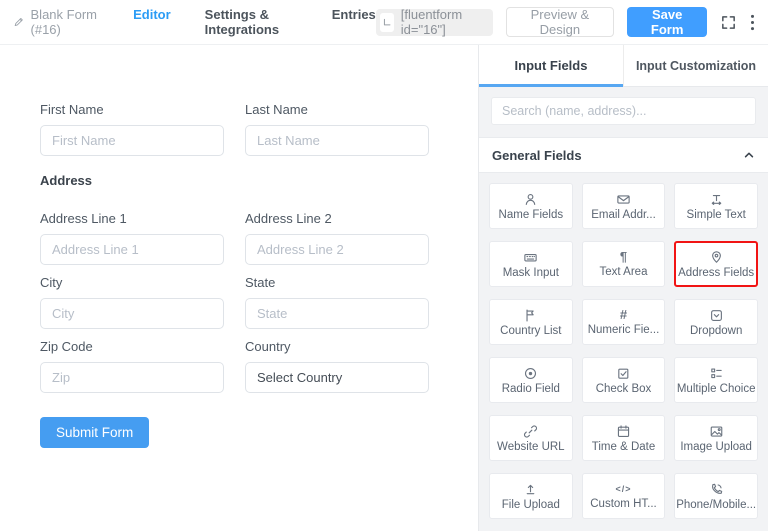  I want to click on field-tile-file-upload: File Upload, so click(531, 496).